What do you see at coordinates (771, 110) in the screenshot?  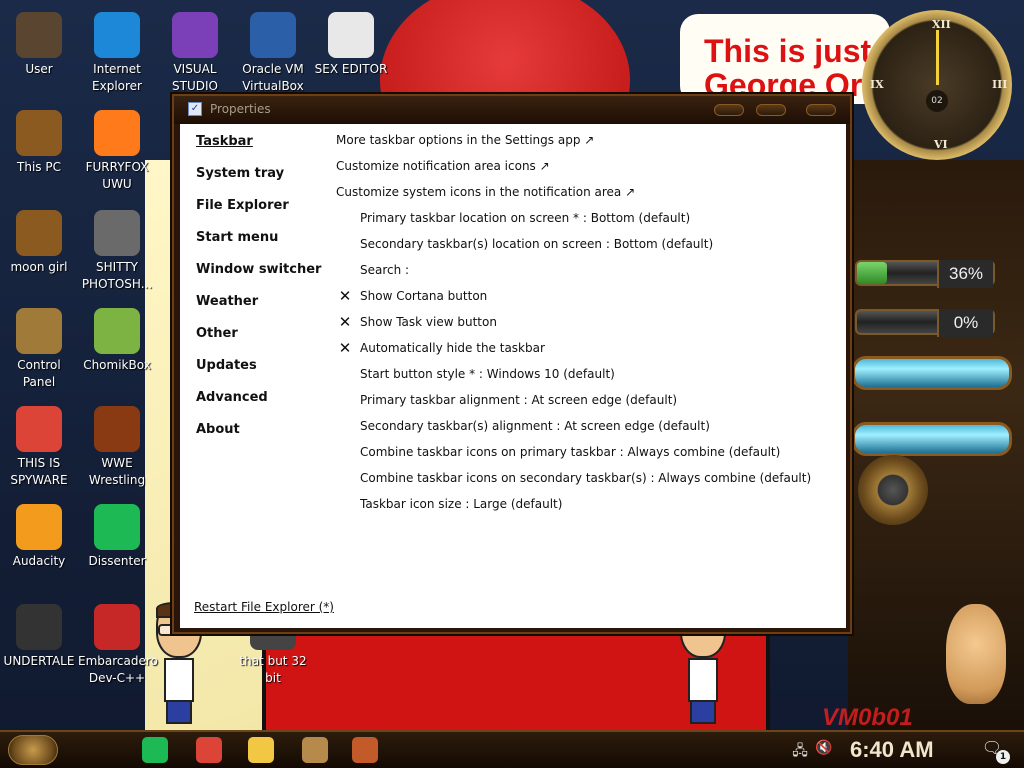 I see `maximize-button` at bounding box center [771, 110].